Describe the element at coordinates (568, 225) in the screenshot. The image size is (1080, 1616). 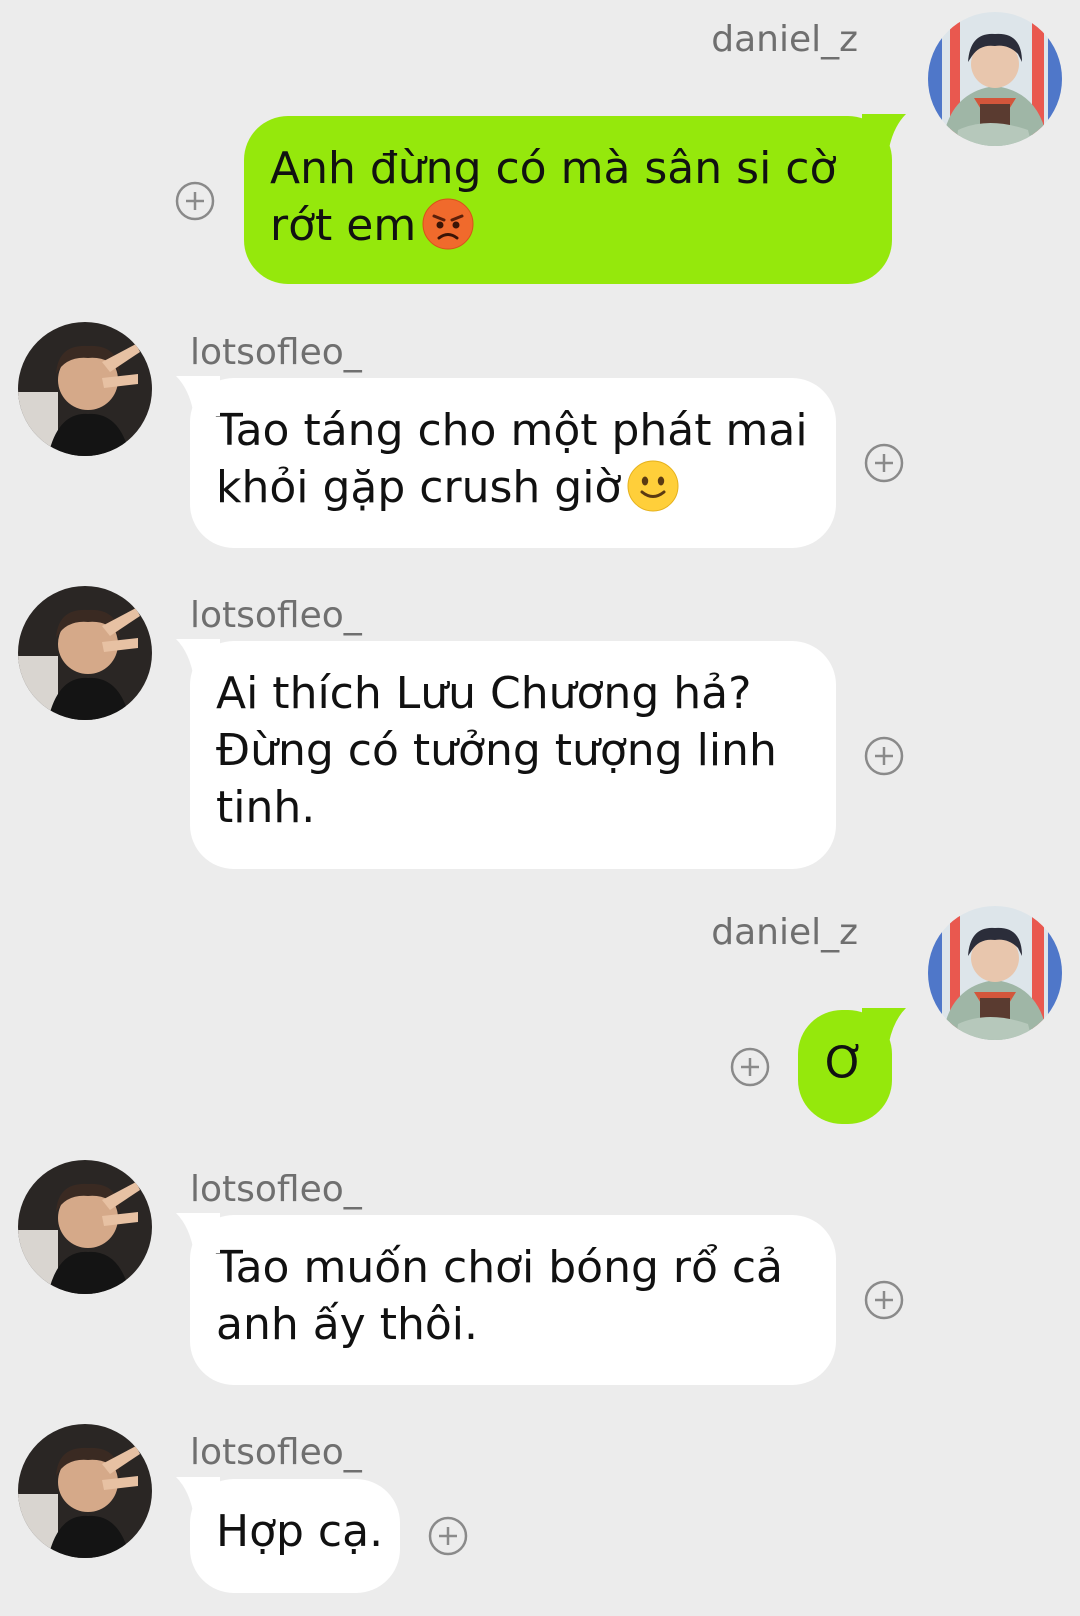
I see `message-text-line: rớt em` at that location.